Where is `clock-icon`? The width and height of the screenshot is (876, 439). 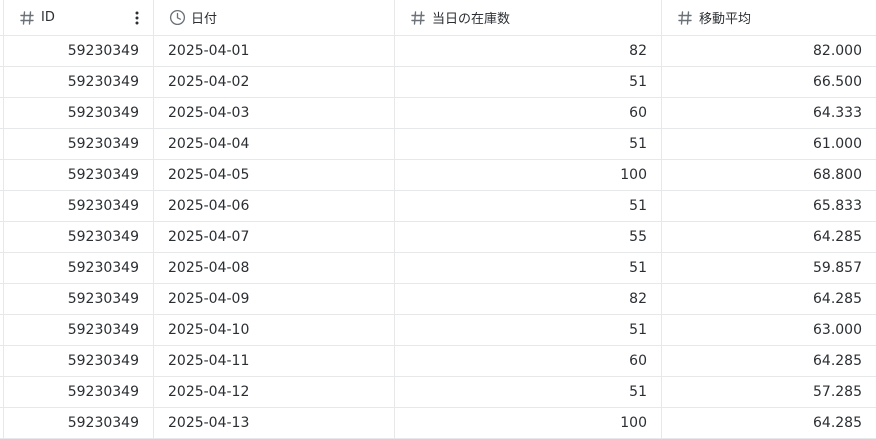 clock-icon is located at coordinates (177, 18).